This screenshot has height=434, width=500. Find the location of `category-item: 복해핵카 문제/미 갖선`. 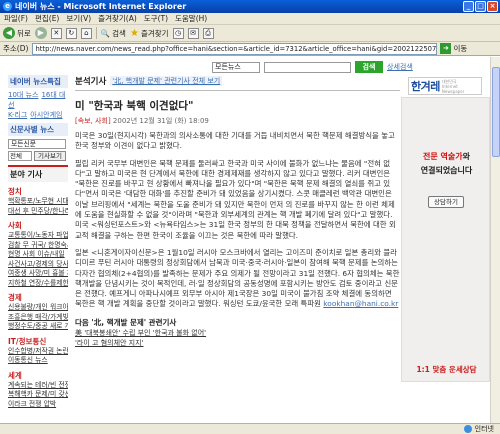

category-item: 복해핵카 문제/미 갖선 is located at coordinates (38, 395).